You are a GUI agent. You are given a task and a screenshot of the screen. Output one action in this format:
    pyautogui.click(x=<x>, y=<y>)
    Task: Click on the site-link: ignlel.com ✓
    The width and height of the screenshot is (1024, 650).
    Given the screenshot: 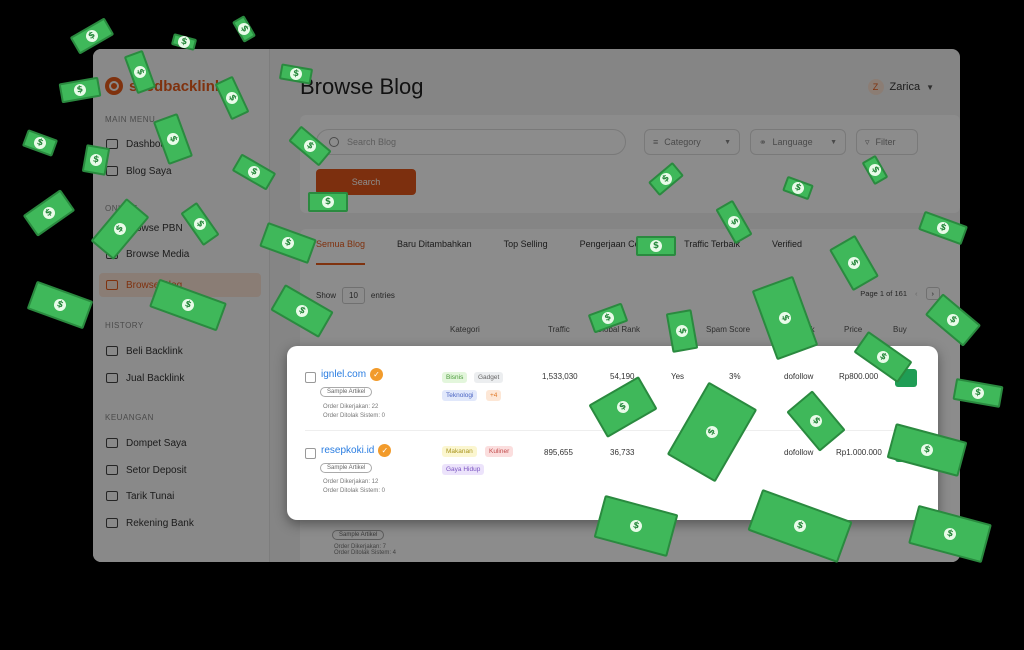 What is the action you would take?
    pyautogui.click(x=352, y=374)
    